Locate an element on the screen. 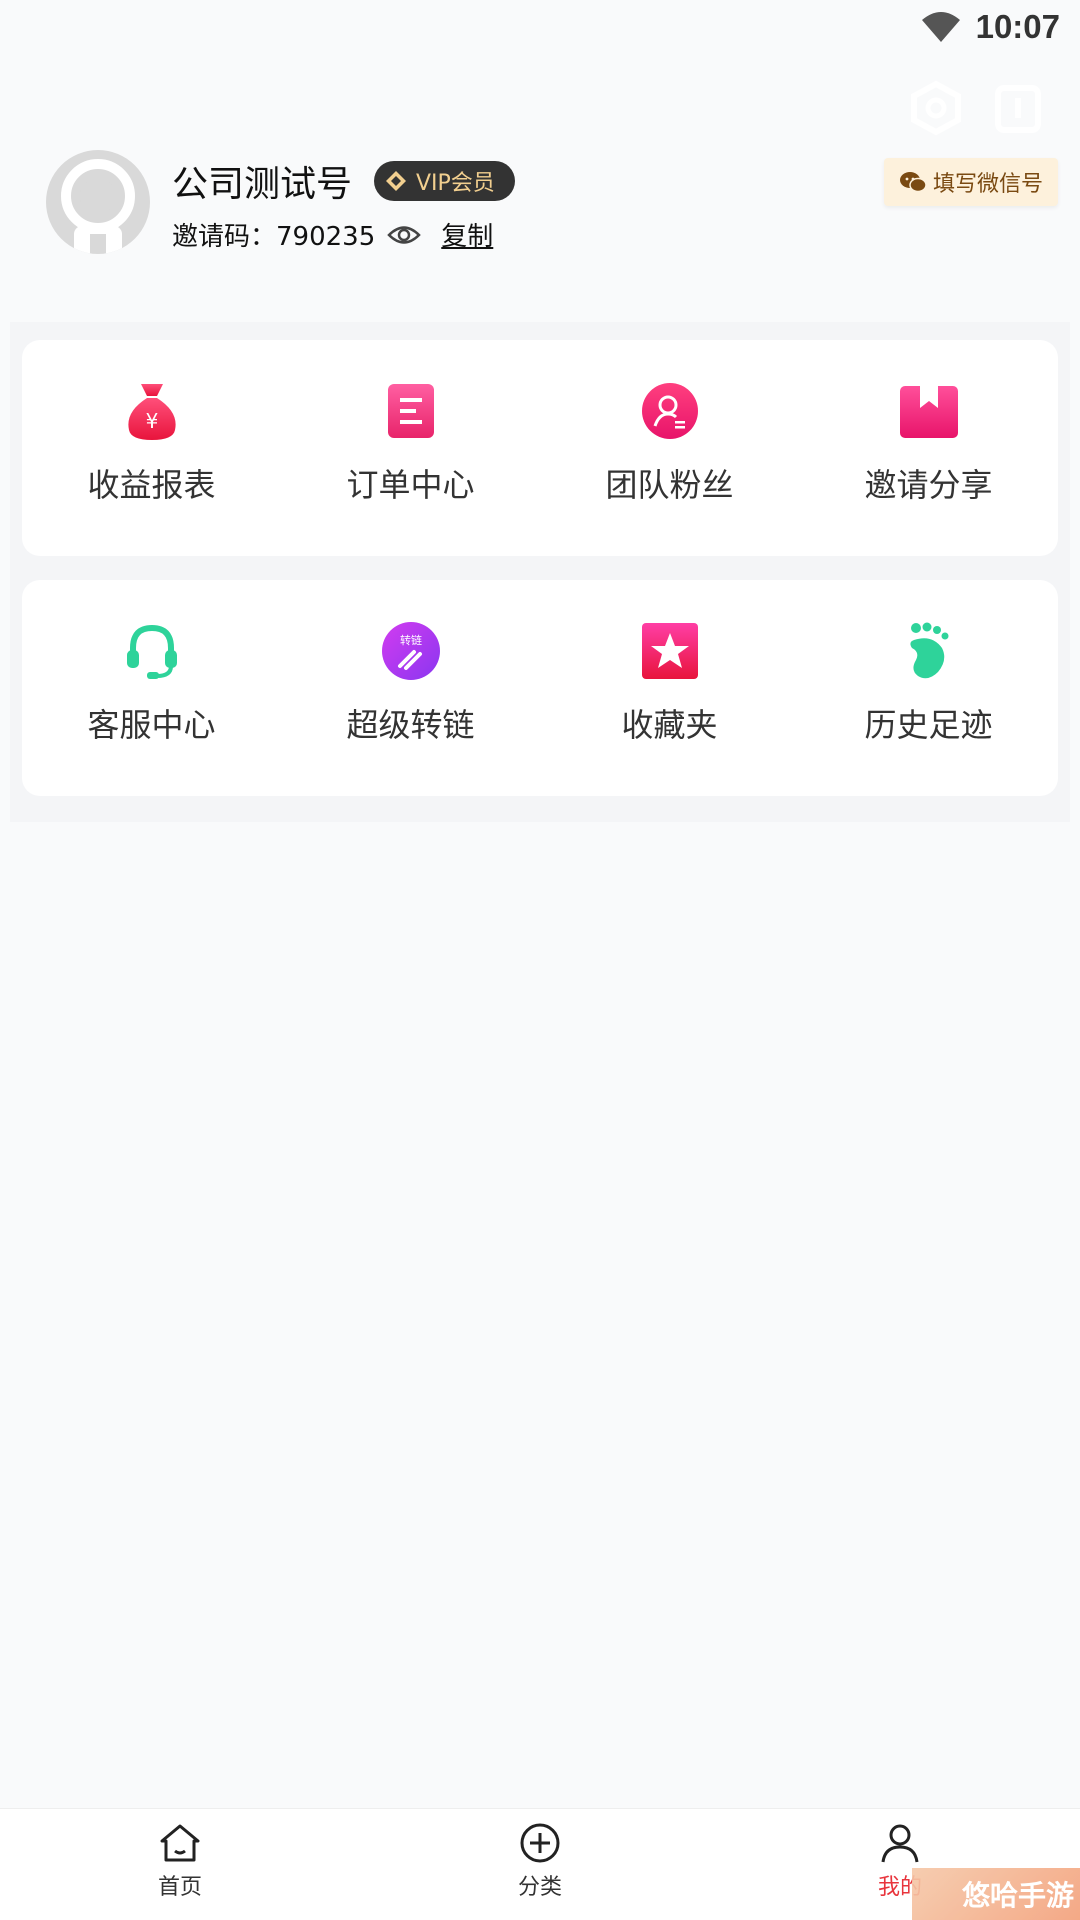 The width and height of the screenshot is (1080, 1920). star-icon is located at coordinates (669, 651).